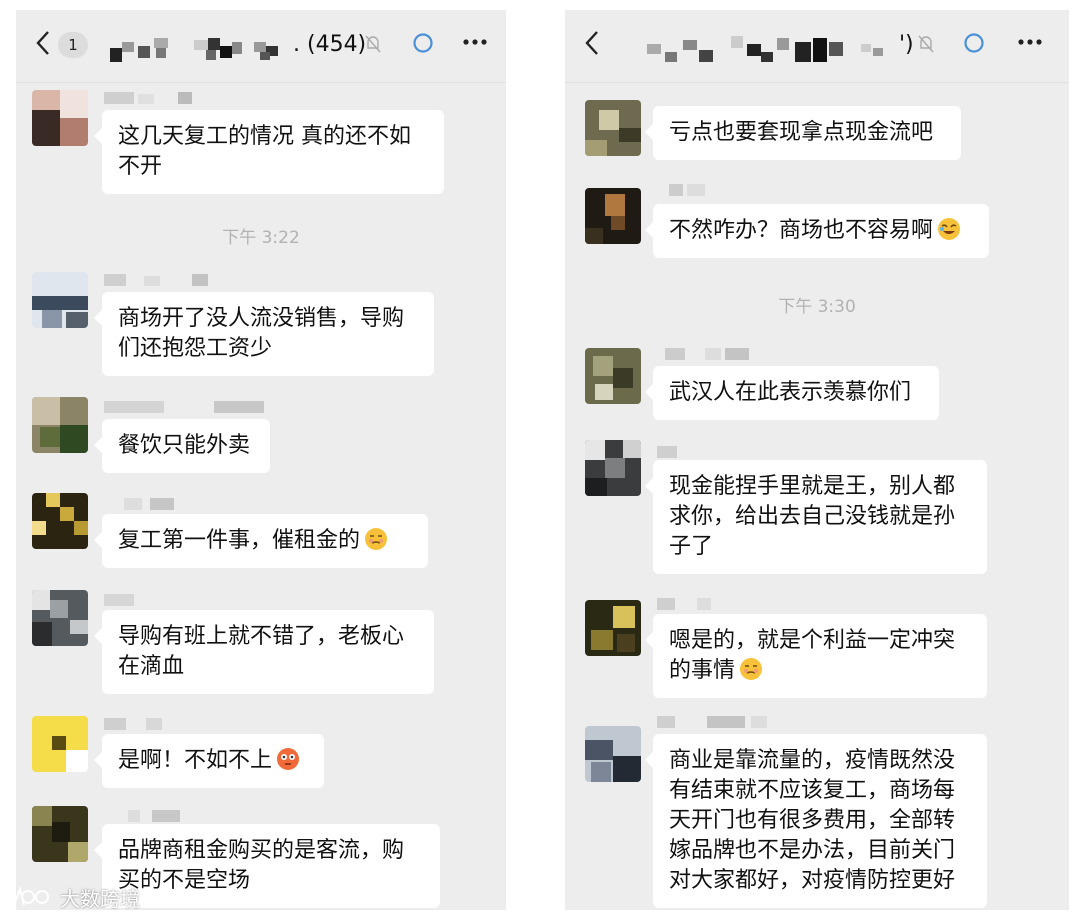  I want to click on message-bubble: 商场开了没人流没销售，导购们还抱怨工资少, so click(264, 334).